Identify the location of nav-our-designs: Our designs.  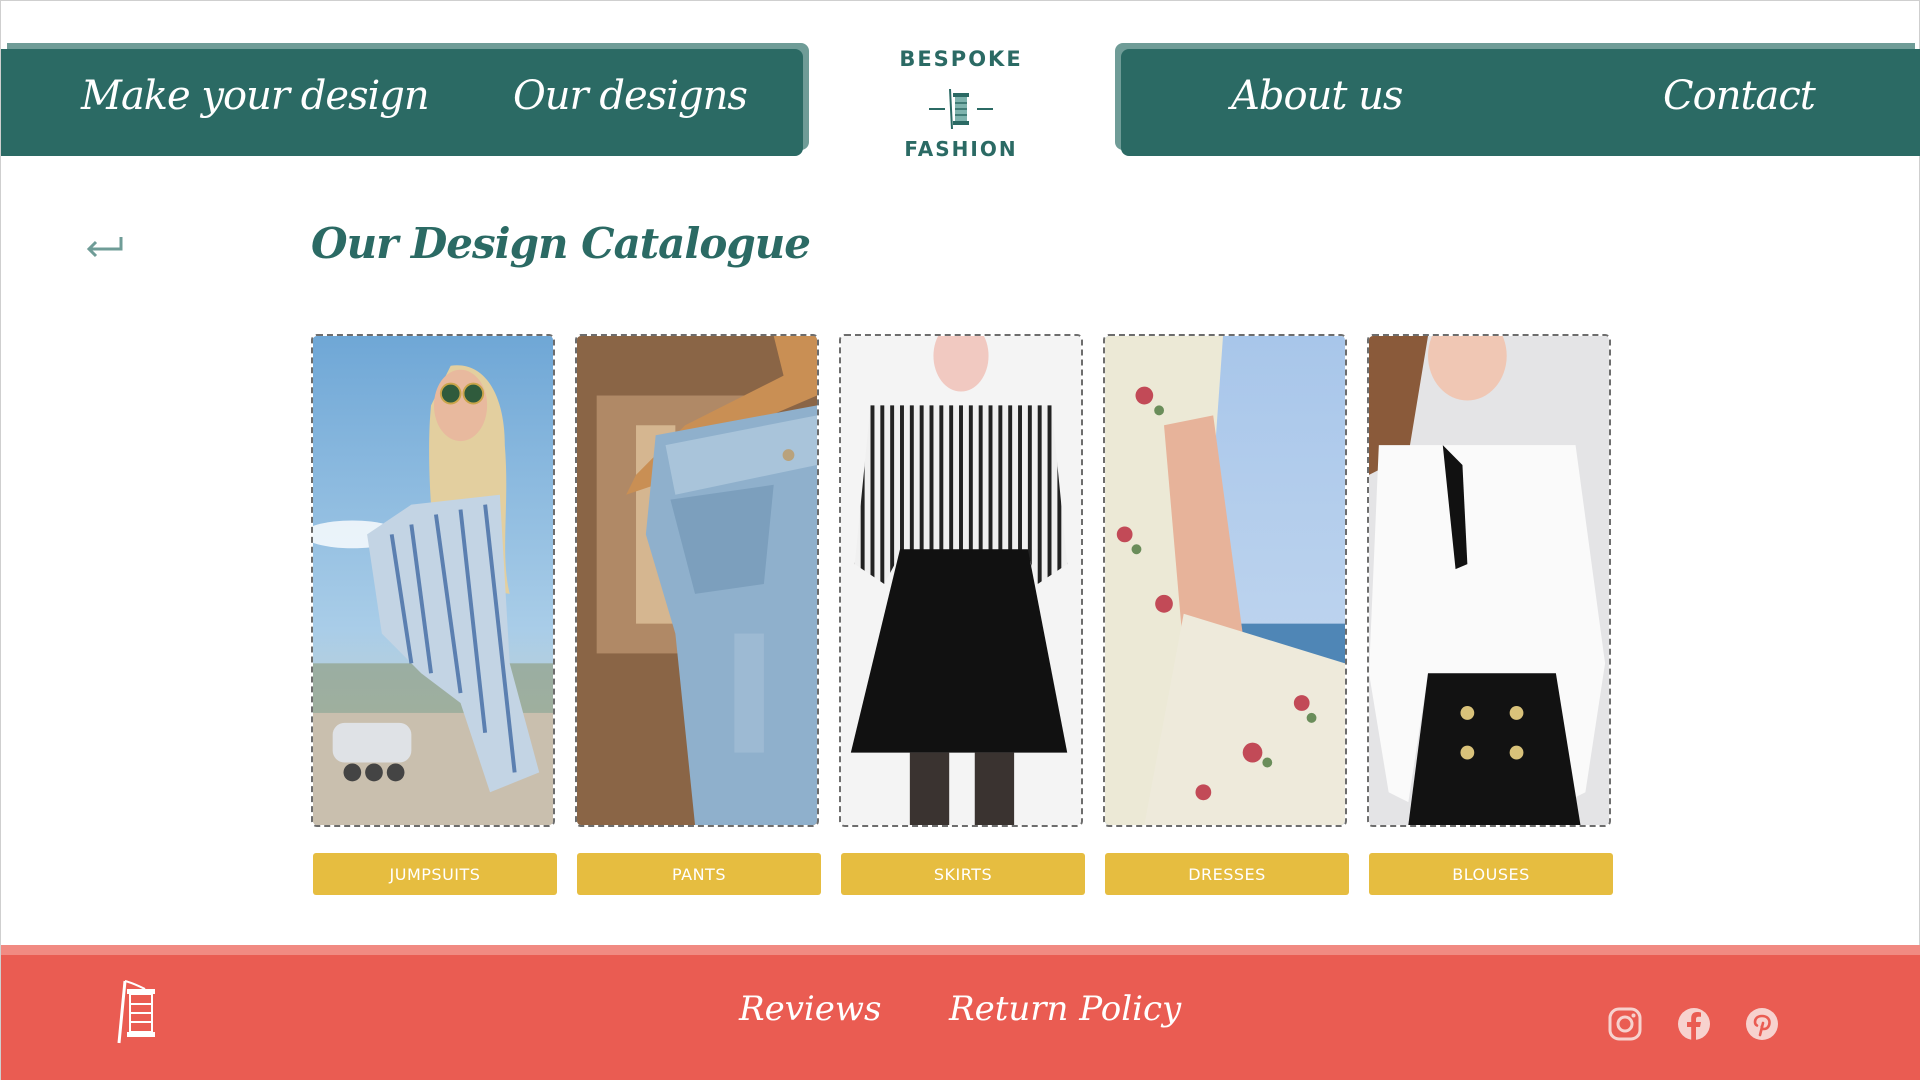
(630, 96).